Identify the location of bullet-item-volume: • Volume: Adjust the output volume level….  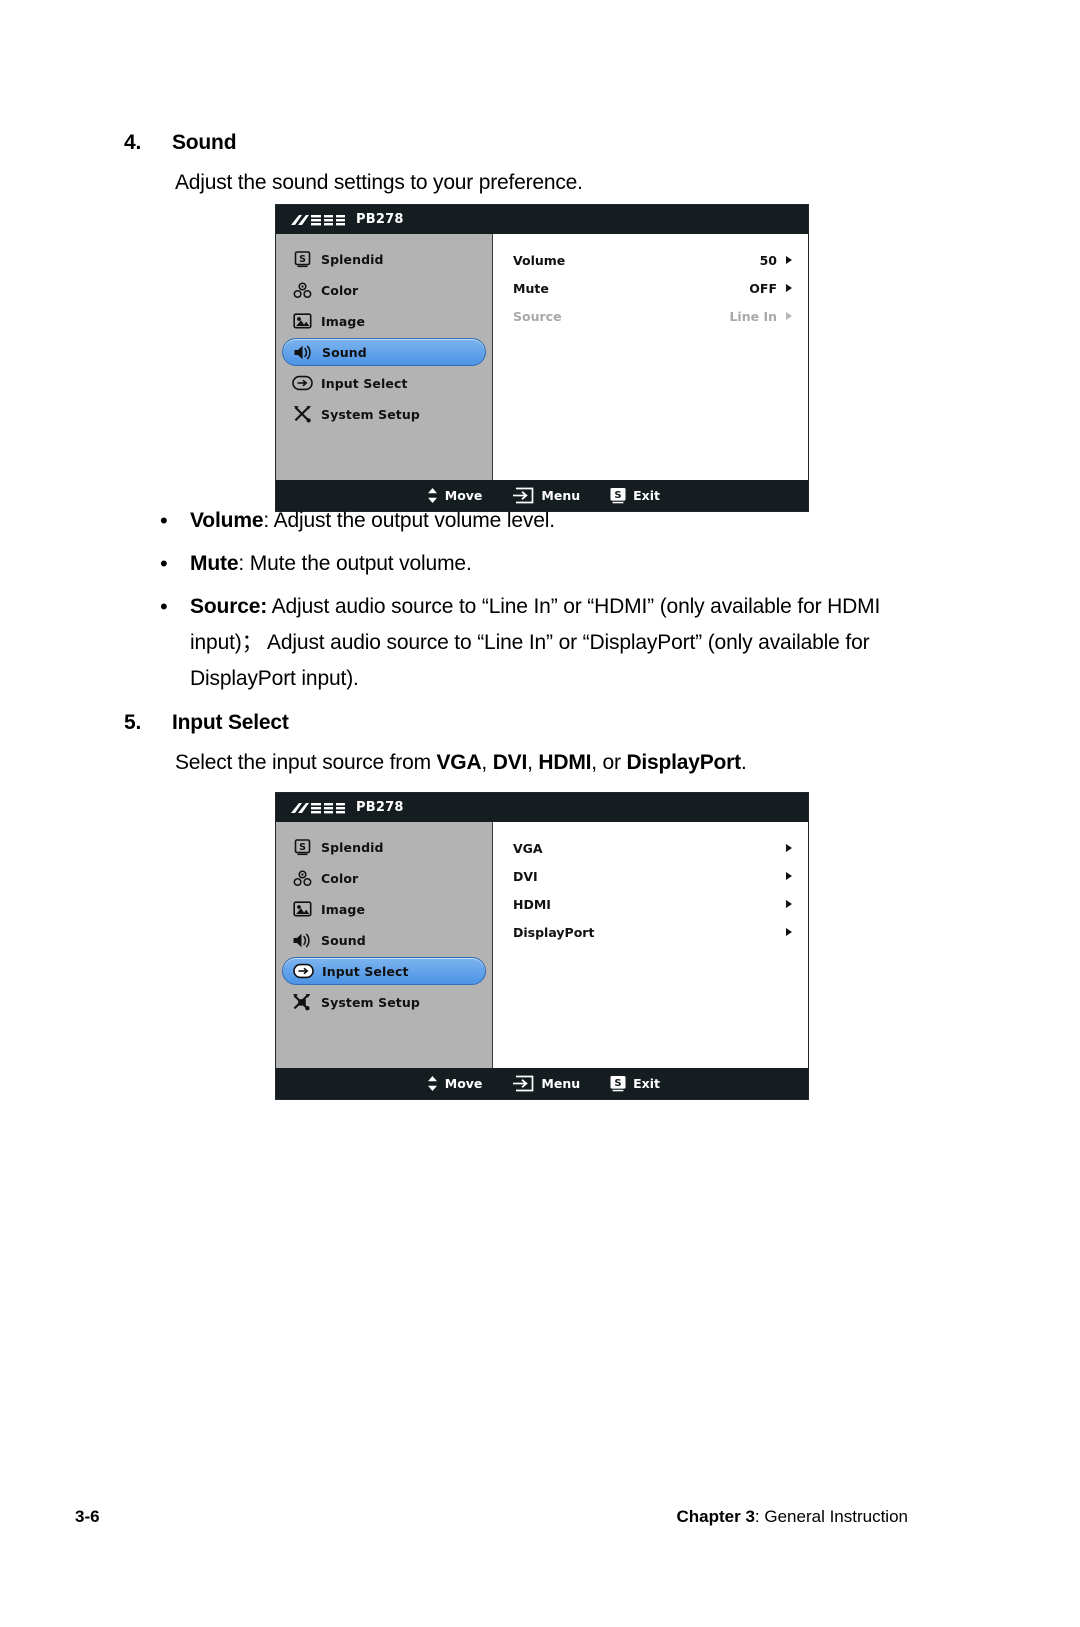
(547, 521).